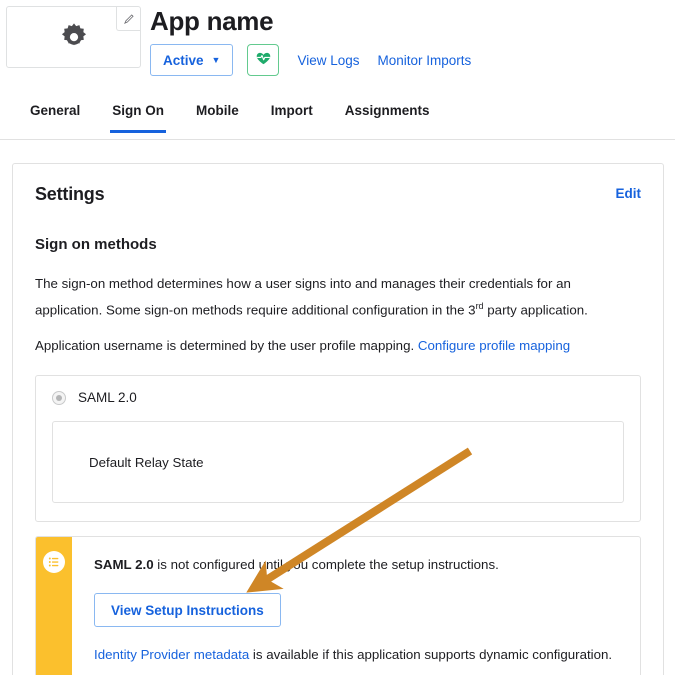  I want to click on radio-button-saml, so click(59, 397).